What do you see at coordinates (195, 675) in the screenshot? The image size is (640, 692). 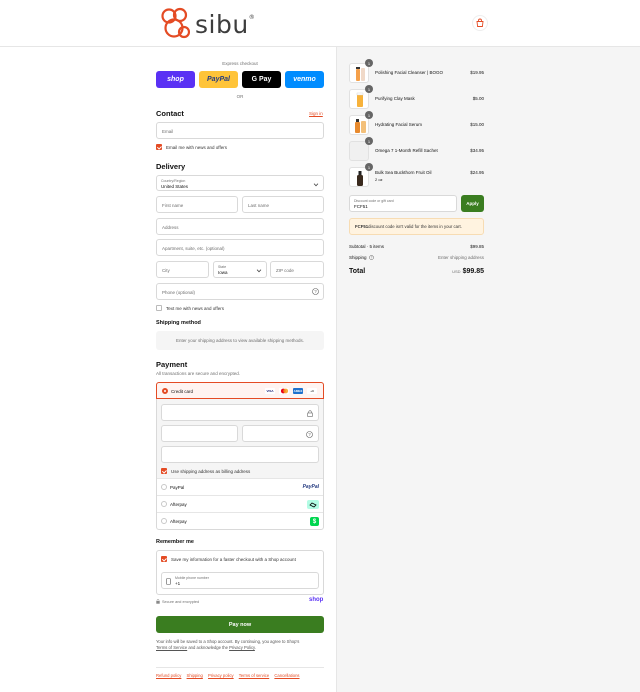 I see `shipping-link: Shipping` at bounding box center [195, 675].